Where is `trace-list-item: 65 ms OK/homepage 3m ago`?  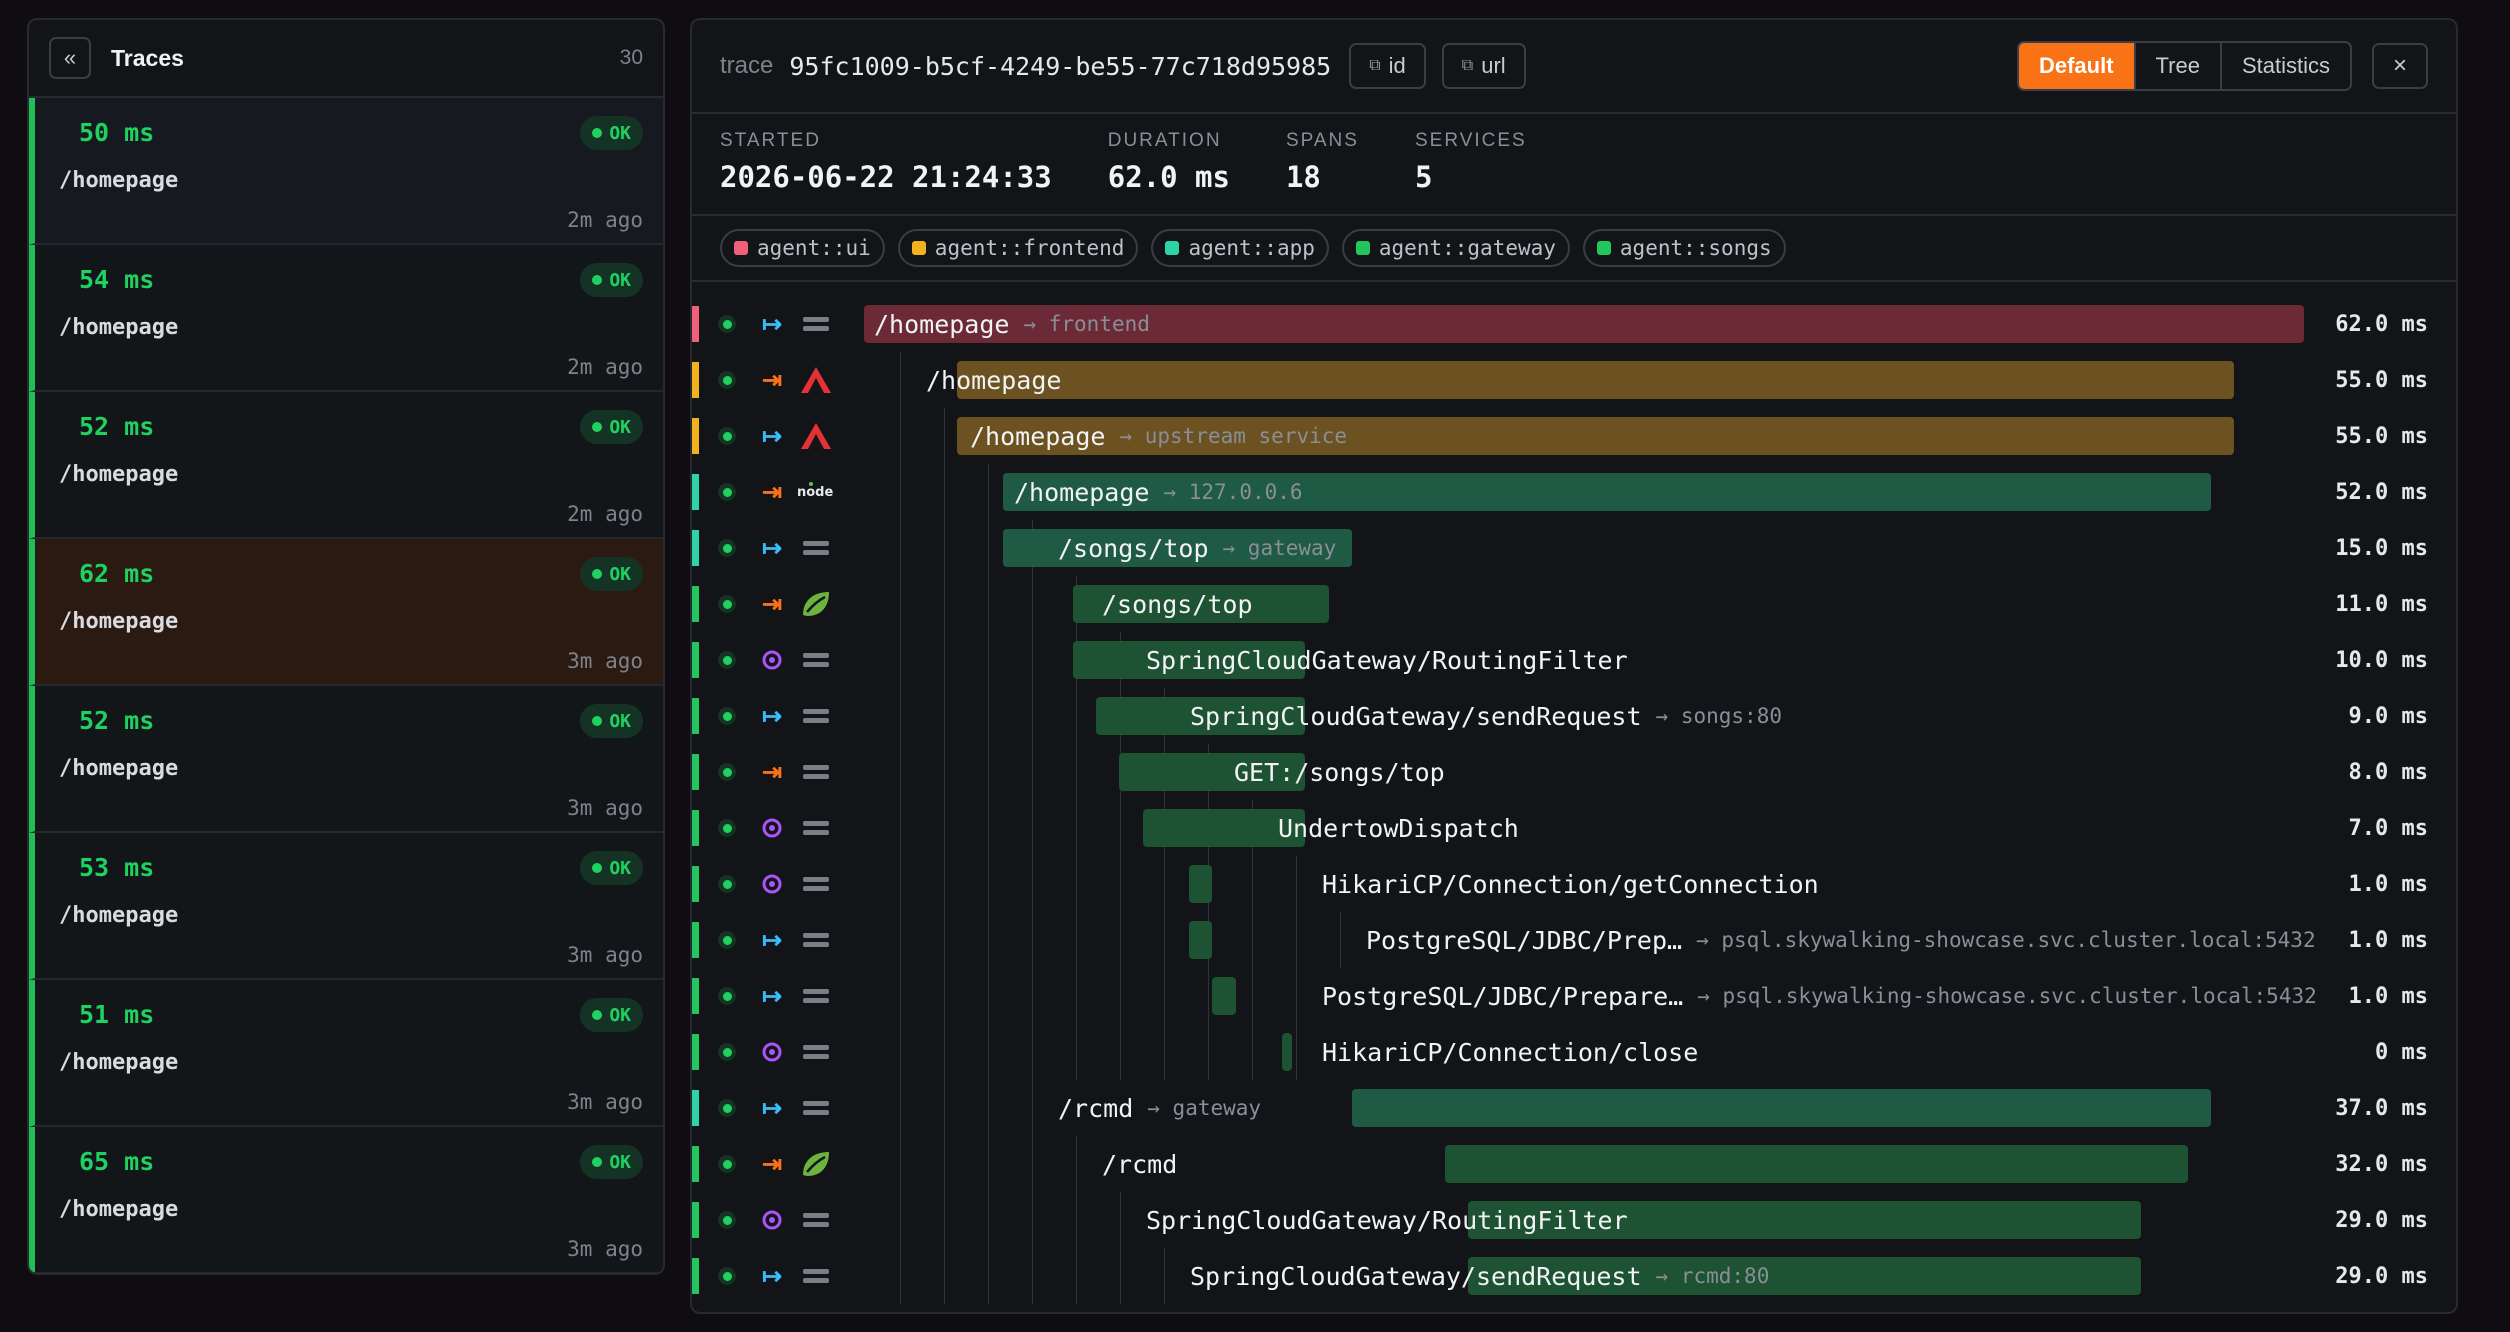 trace-list-item: 65 ms OK/homepage 3m ago is located at coordinates (346, 1200).